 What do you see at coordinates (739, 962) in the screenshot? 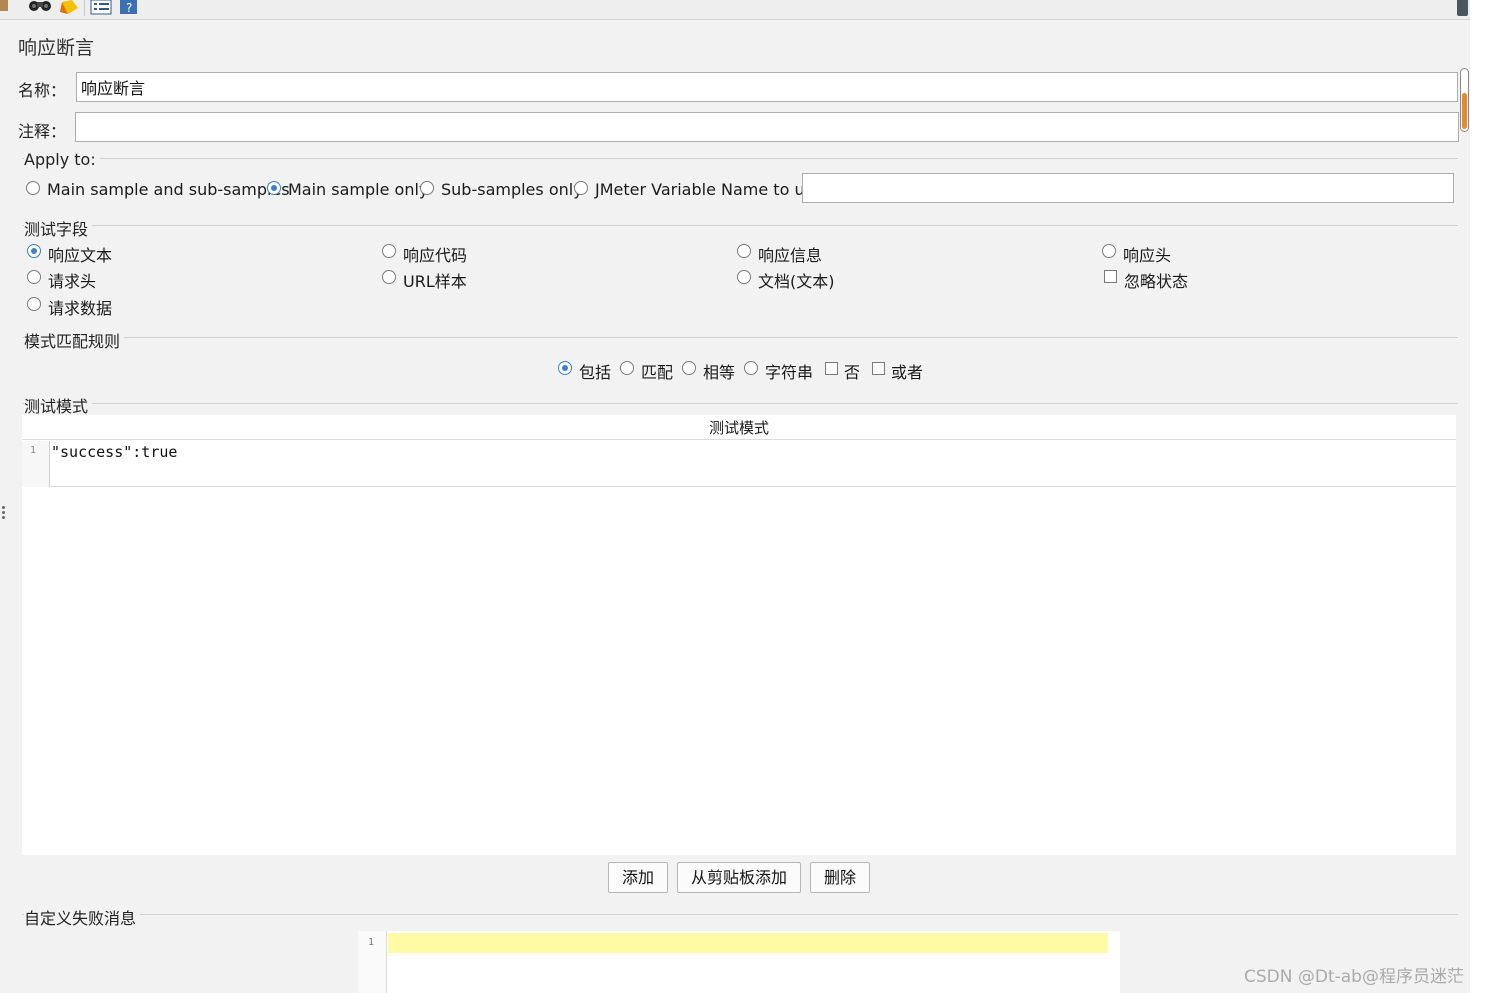
I see `failure-message-editor: 1` at bounding box center [739, 962].